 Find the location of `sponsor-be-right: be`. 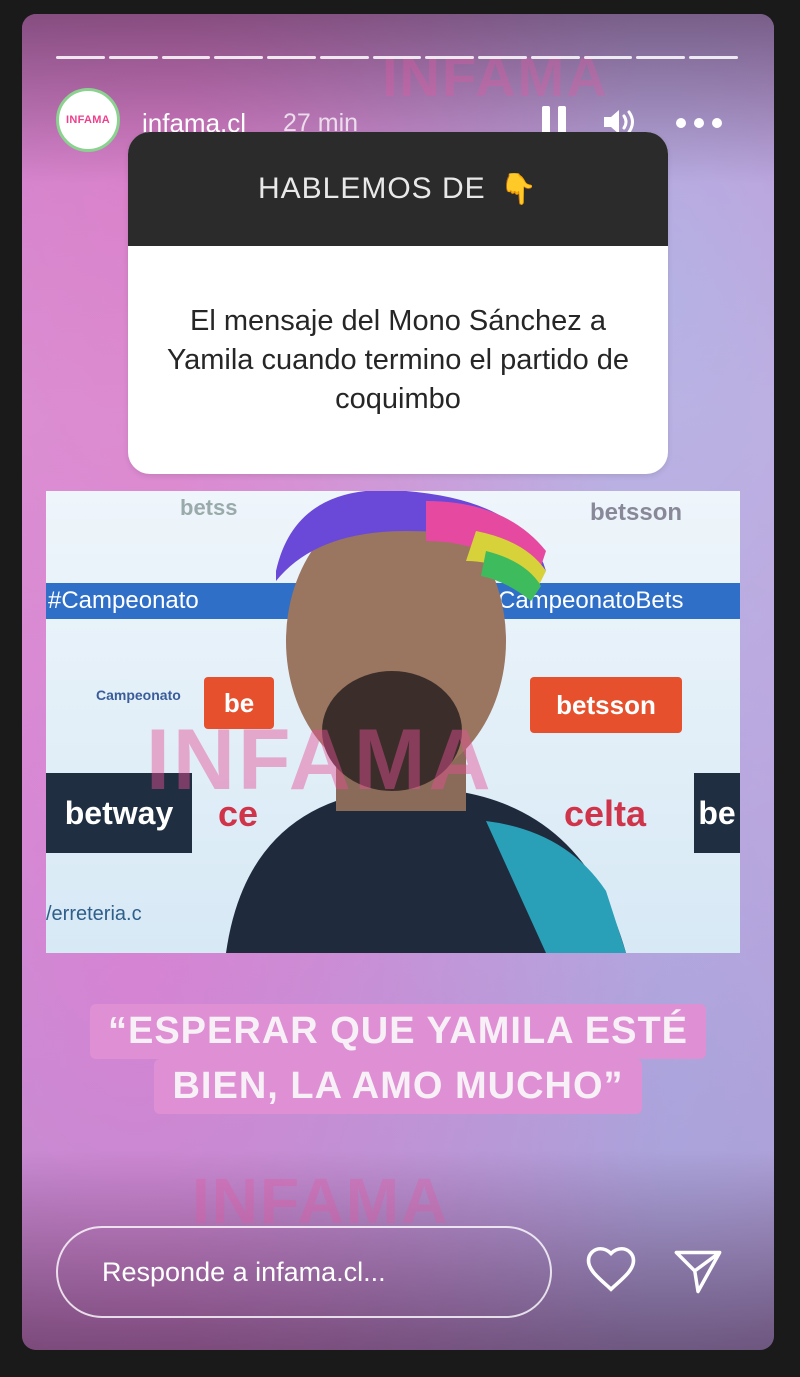

sponsor-be-right: be is located at coordinates (717, 813).